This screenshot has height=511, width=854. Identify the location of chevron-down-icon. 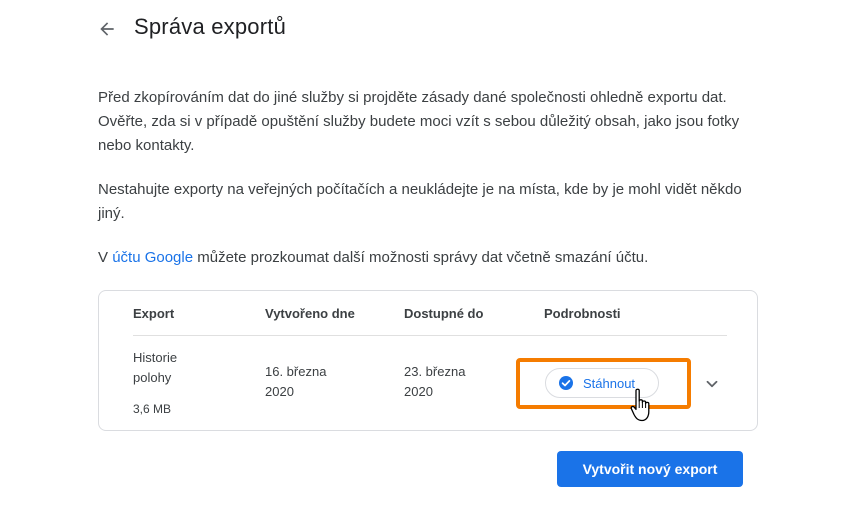
(712, 384).